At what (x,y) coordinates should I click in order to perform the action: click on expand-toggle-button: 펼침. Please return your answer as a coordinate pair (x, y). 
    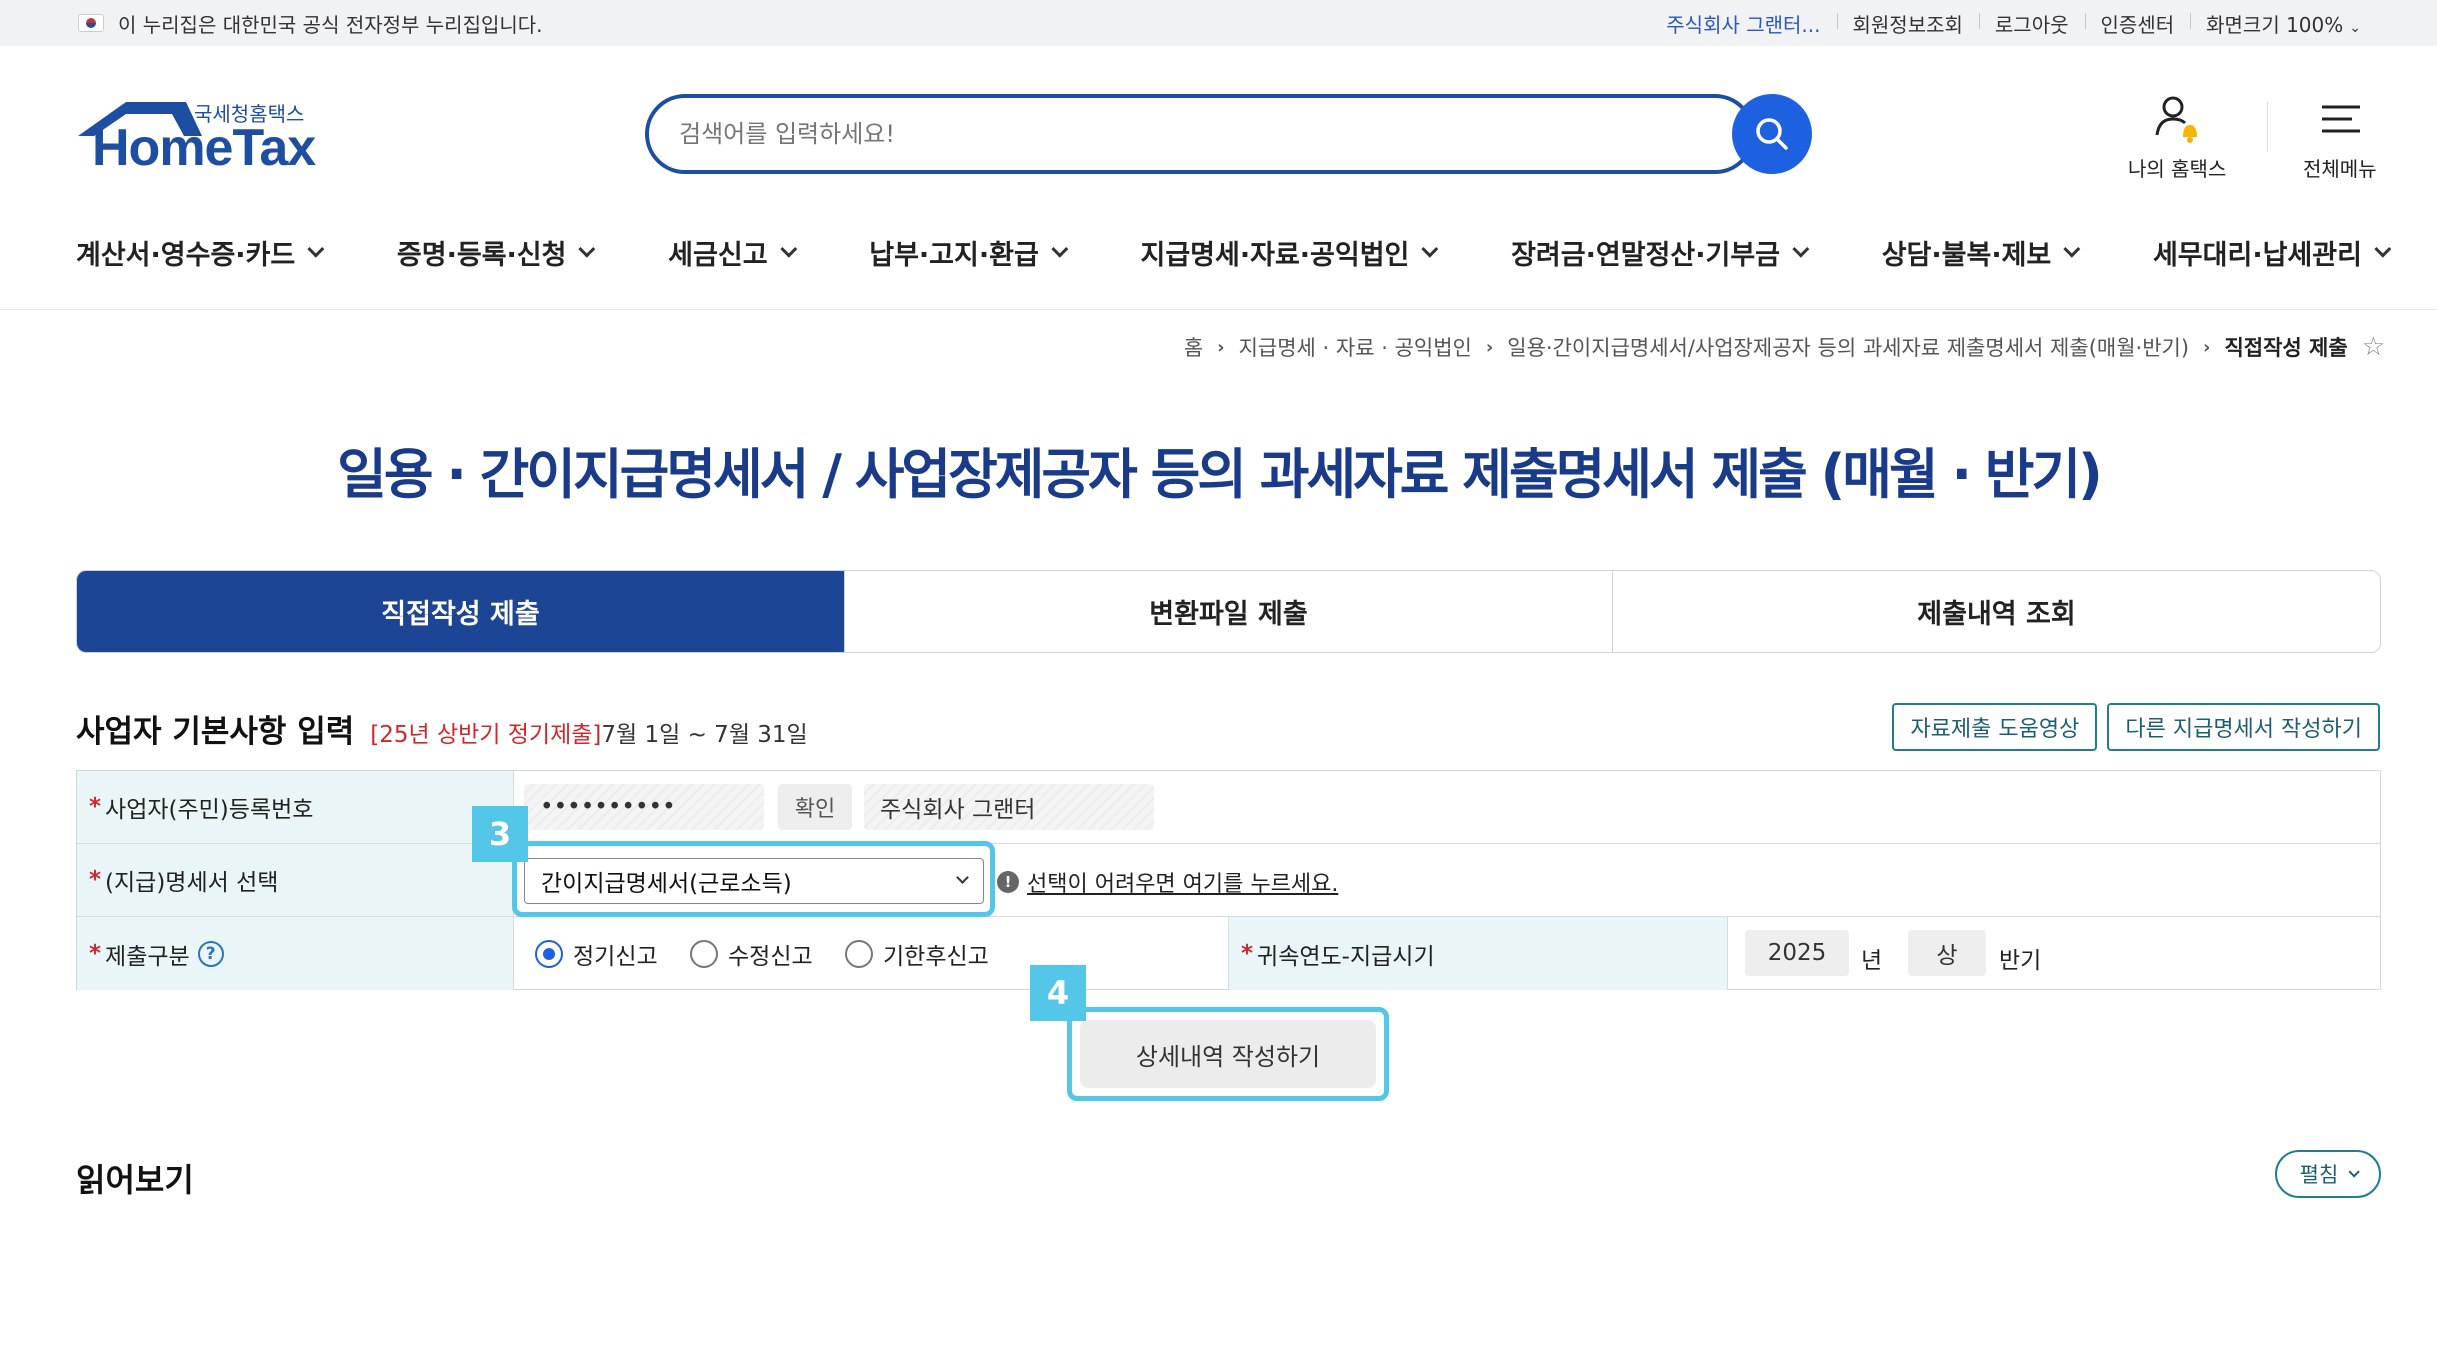
    Looking at the image, I should click on (2328, 1174).